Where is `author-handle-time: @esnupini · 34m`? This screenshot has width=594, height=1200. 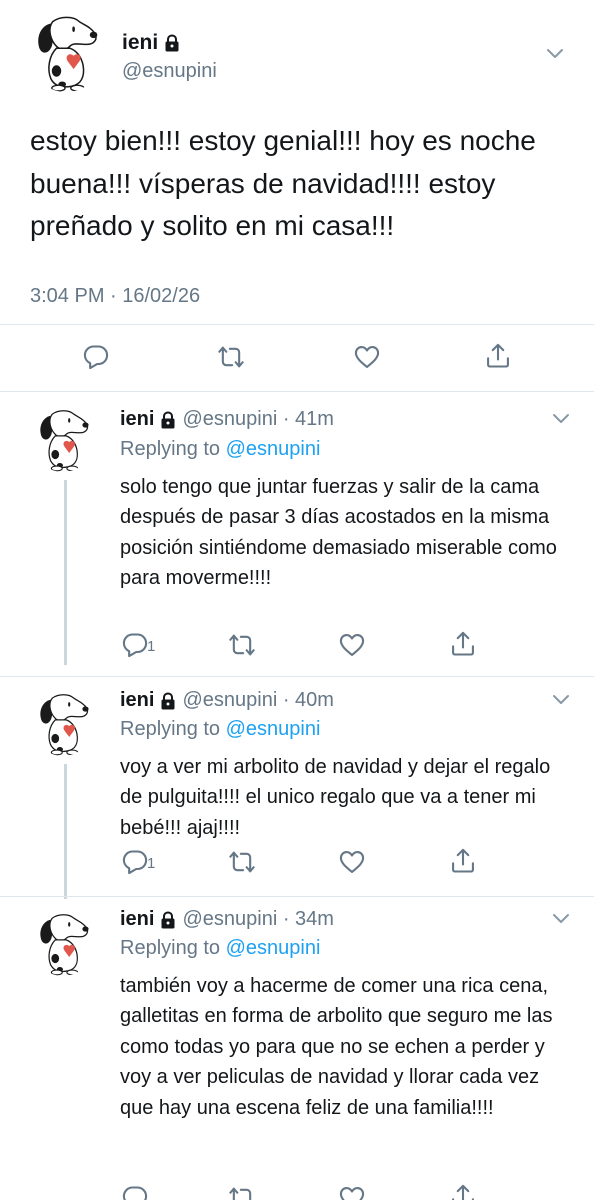 author-handle-time: @esnupini · 34m is located at coordinates (258, 919).